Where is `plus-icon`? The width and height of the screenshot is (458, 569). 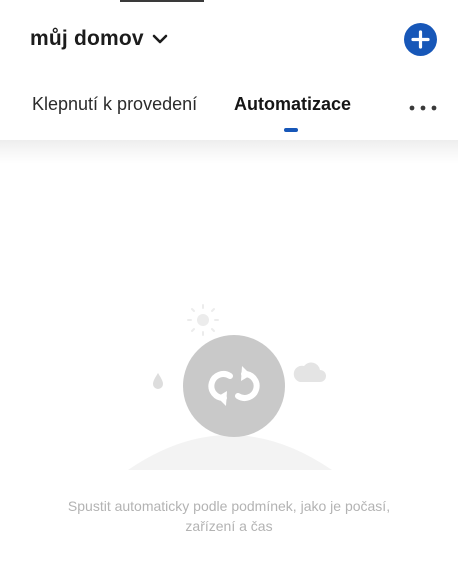
plus-icon is located at coordinates (420, 39).